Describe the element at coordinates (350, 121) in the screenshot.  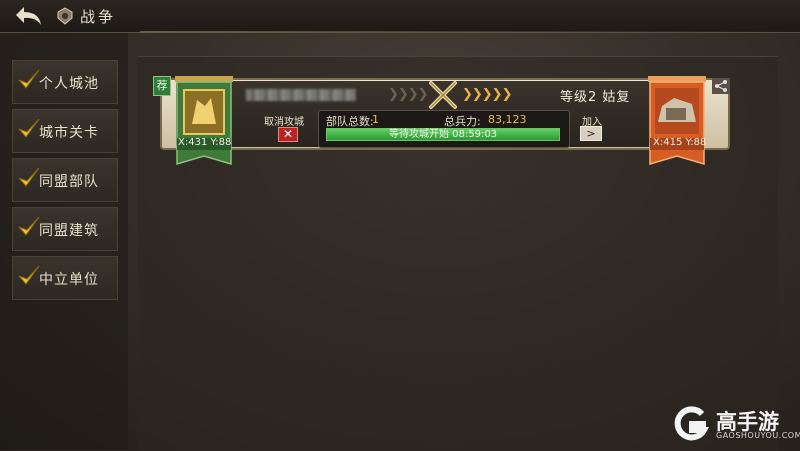
I see `troops-total-label: 部队总数:` at that location.